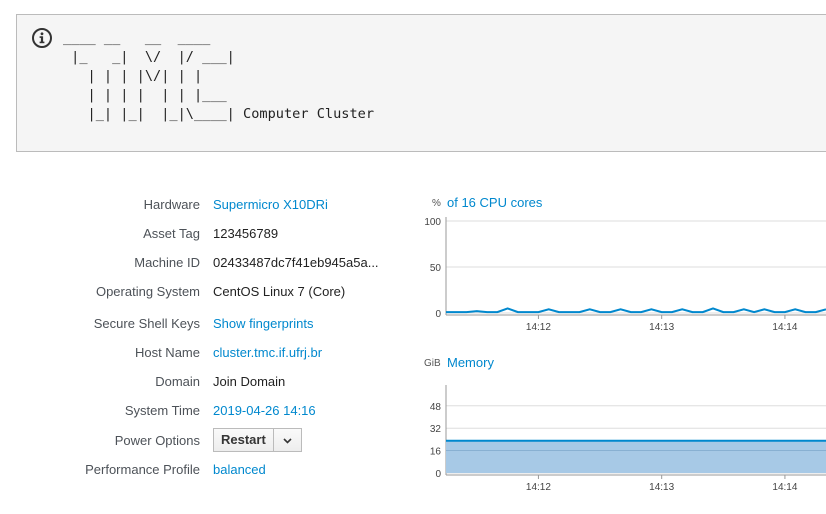  What do you see at coordinates (279, 291) in the screenshot?
I see `os-value: CentOS Linux 7 (Core)` at bounding box center [279, 291].